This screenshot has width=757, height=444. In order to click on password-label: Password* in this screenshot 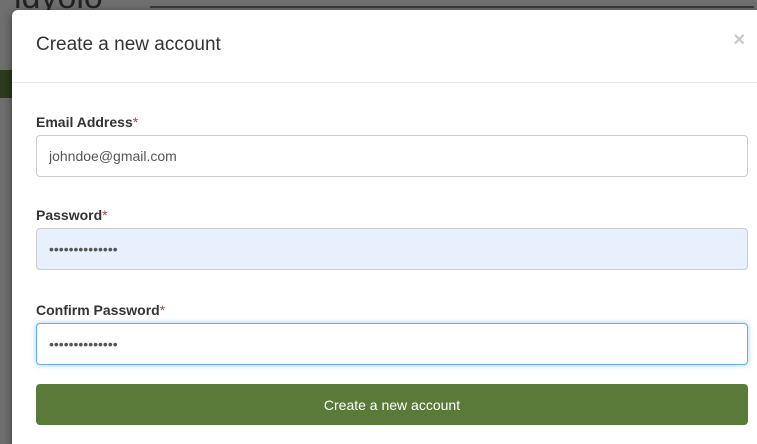, I will do `click(392, 215)`.